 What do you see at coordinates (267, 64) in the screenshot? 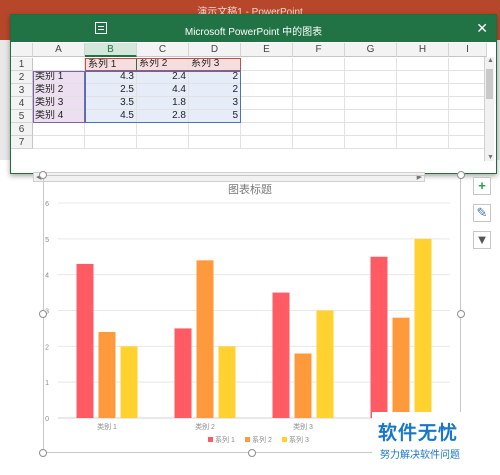
I see `cell-e1` at bounding box center [267, 64].